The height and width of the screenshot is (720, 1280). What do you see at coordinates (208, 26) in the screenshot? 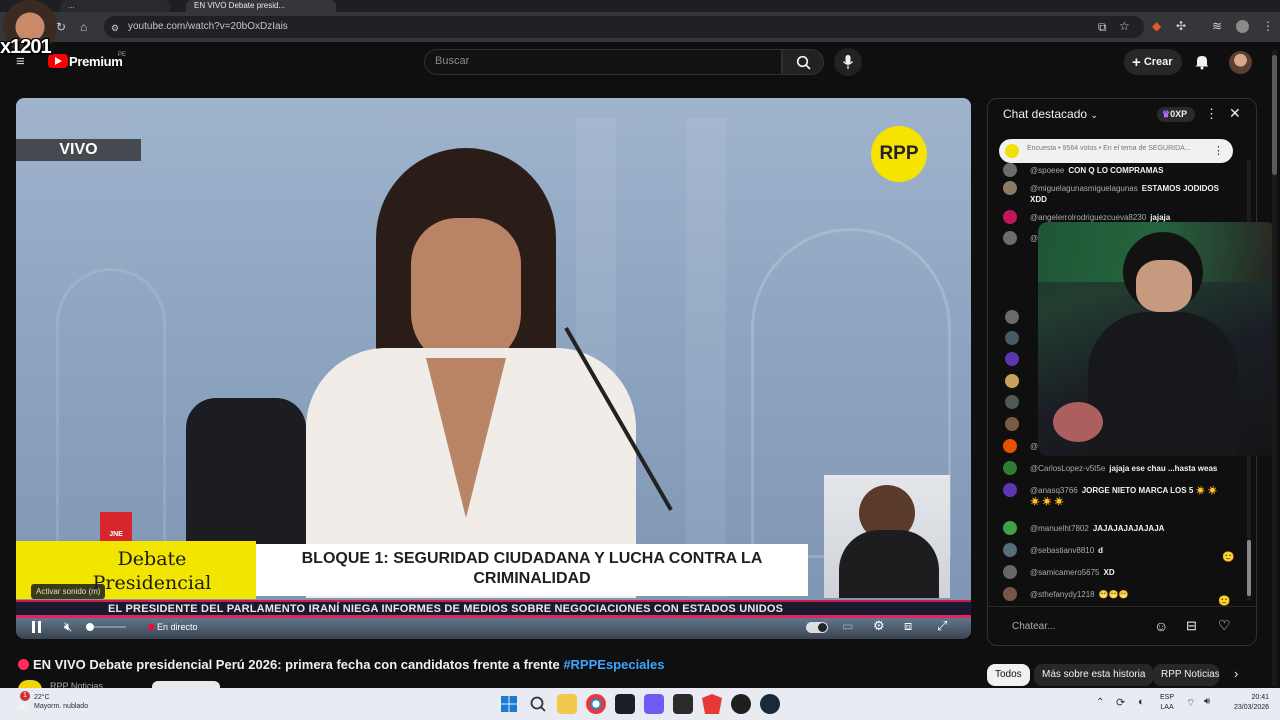
I see `url-text: youtube.com/watch?v=20bOxDzIais` at bounding box center [208, 26].